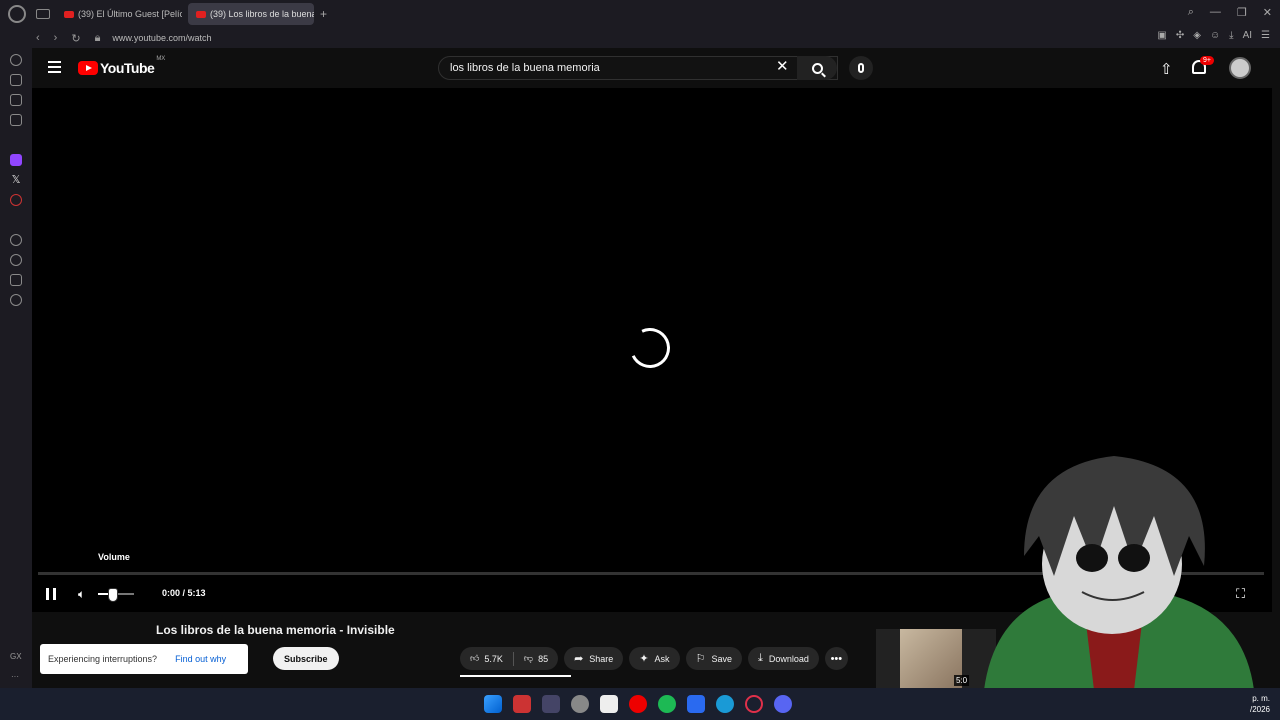 The image size is (1280, 720). I want to click on like-button: 👍︎ 5.7K, so click(486, 658).